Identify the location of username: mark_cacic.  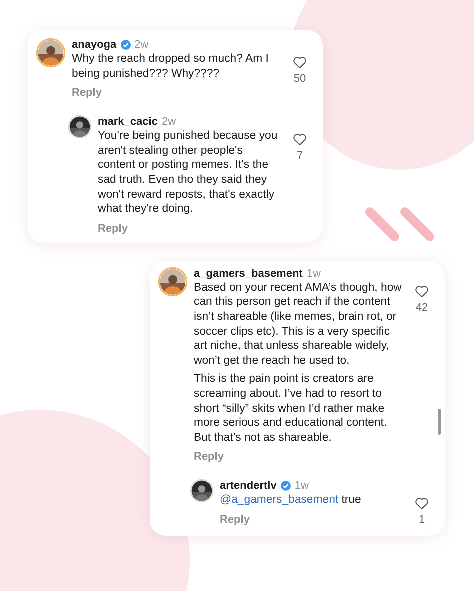
(128, 122).